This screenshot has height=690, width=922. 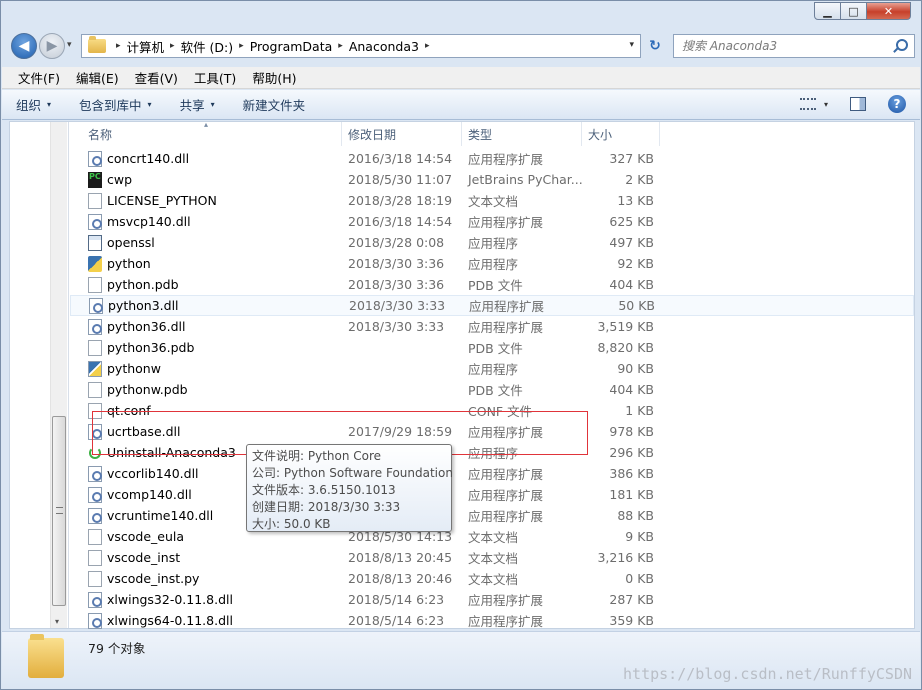 What do you see at coordinates (400, 200) in the screenshot?
I see `file-date: 2018/3/28 18:19` at bounding box center [400, 200].